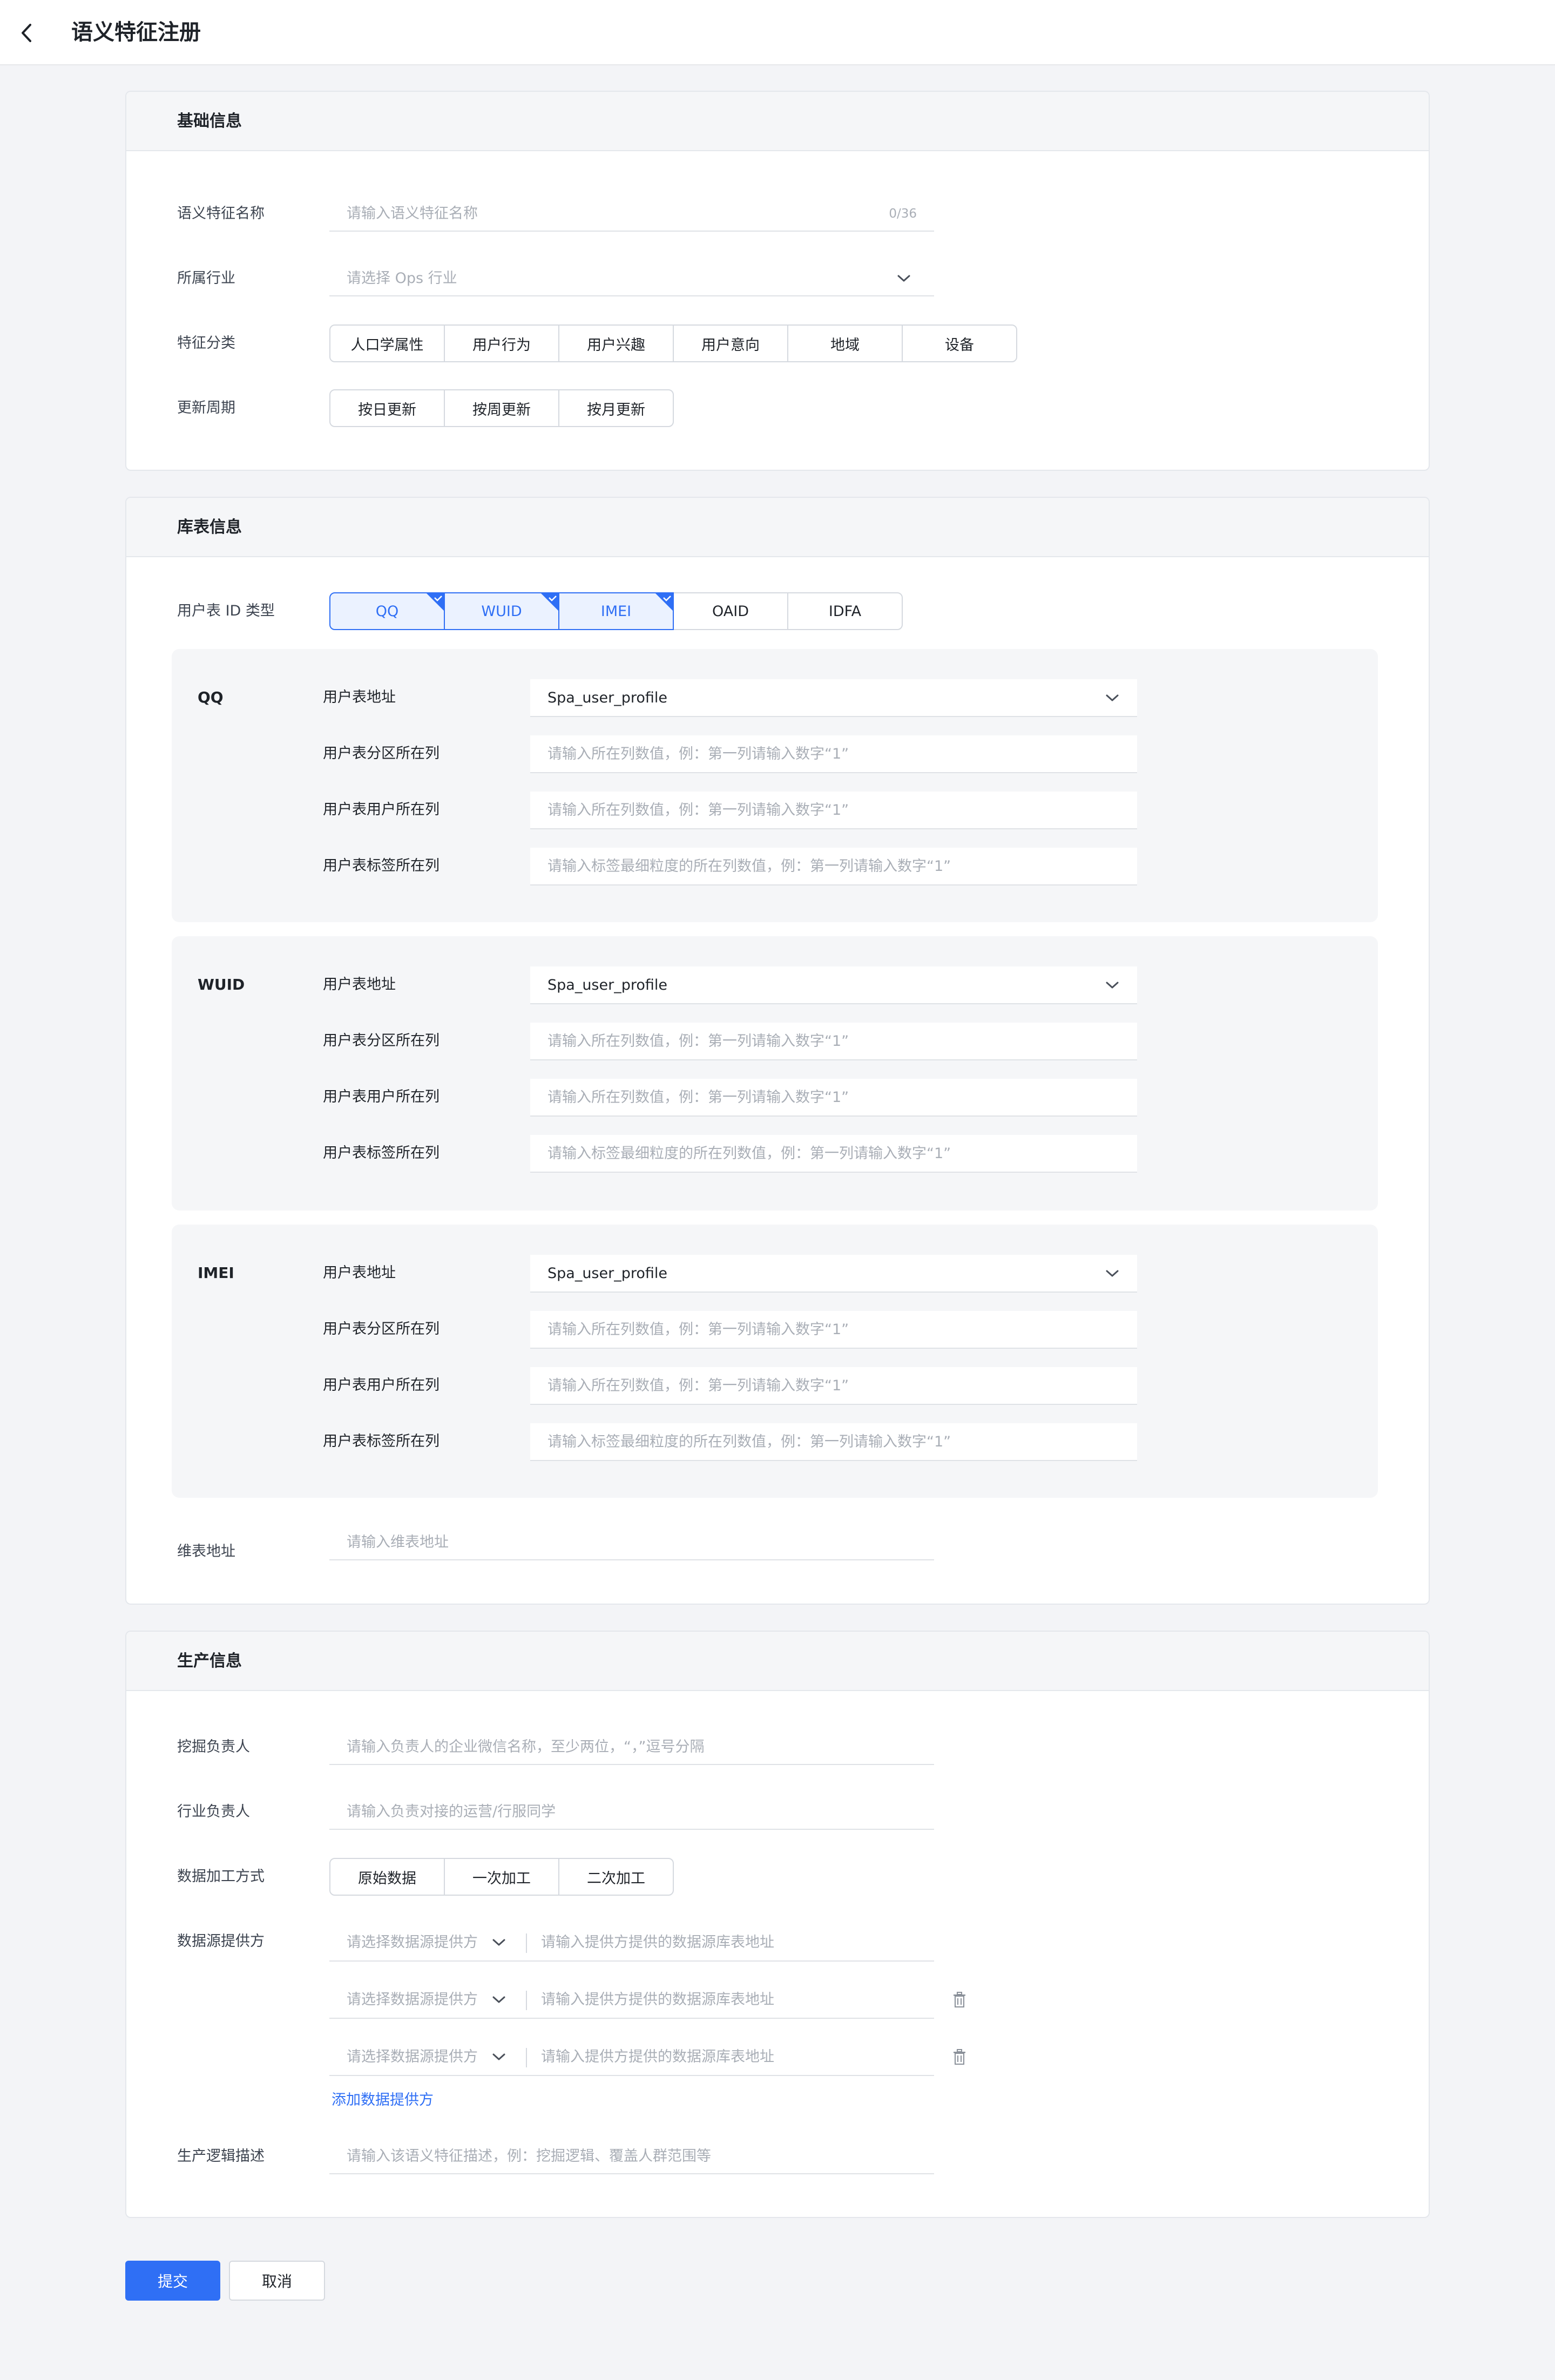 The height and width of the screenshot is (2380, 1555). I want to click on category-option: 地域, so click(845, 343).